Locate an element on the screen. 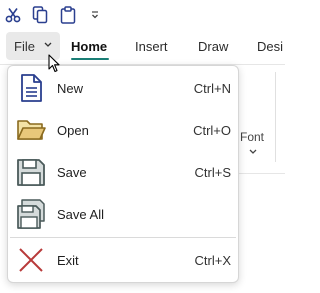  customize-toolbar-button is located at coordinates (95, 15).